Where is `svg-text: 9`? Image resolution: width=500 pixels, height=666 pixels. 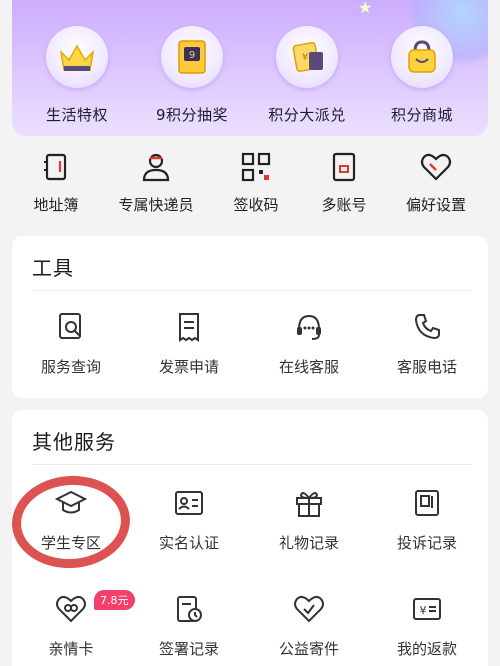
svg-text: 9 is located at coordinates (192, 55).